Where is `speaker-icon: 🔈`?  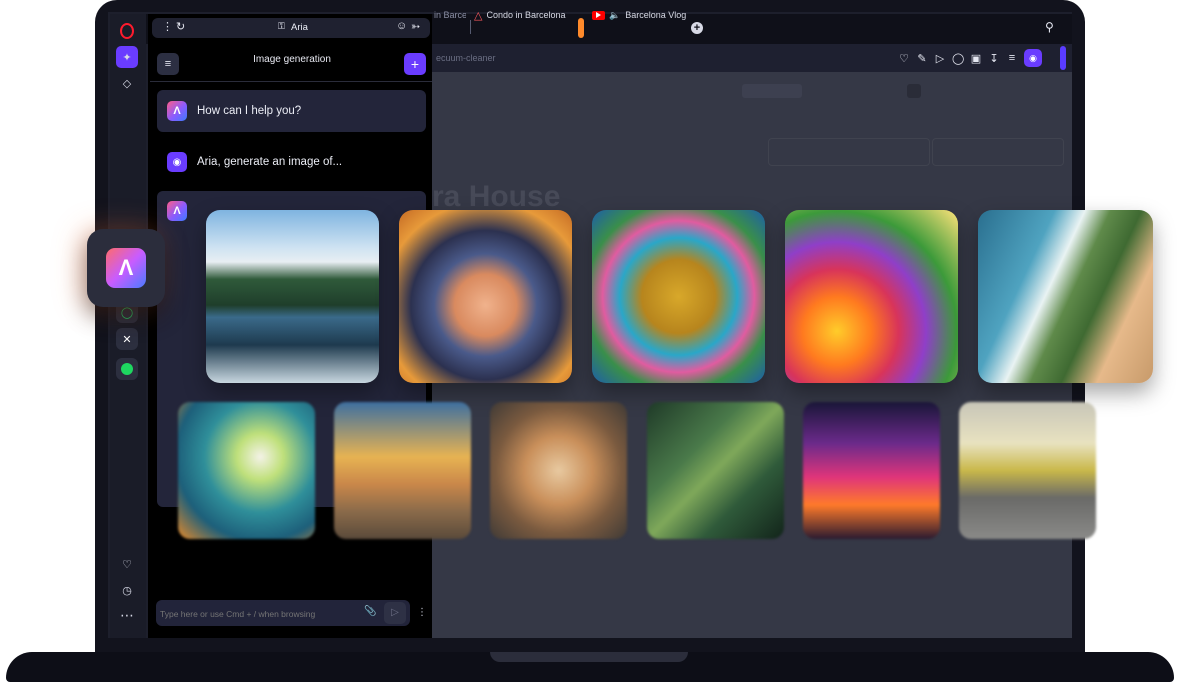
speaker-icon: 🔈 is located at coordinates (615, 14).